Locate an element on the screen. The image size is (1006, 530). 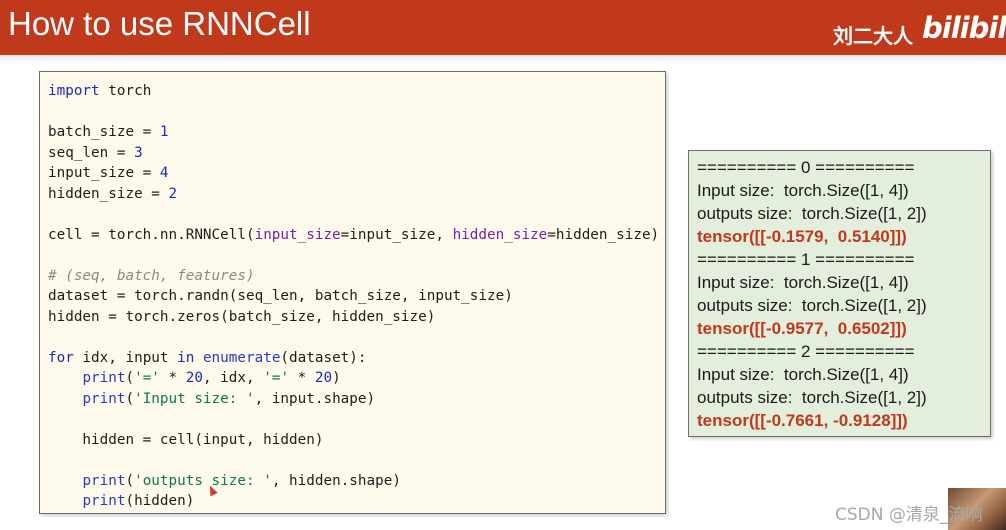
code-token: =input_size, is located at coordinates (396, 234).